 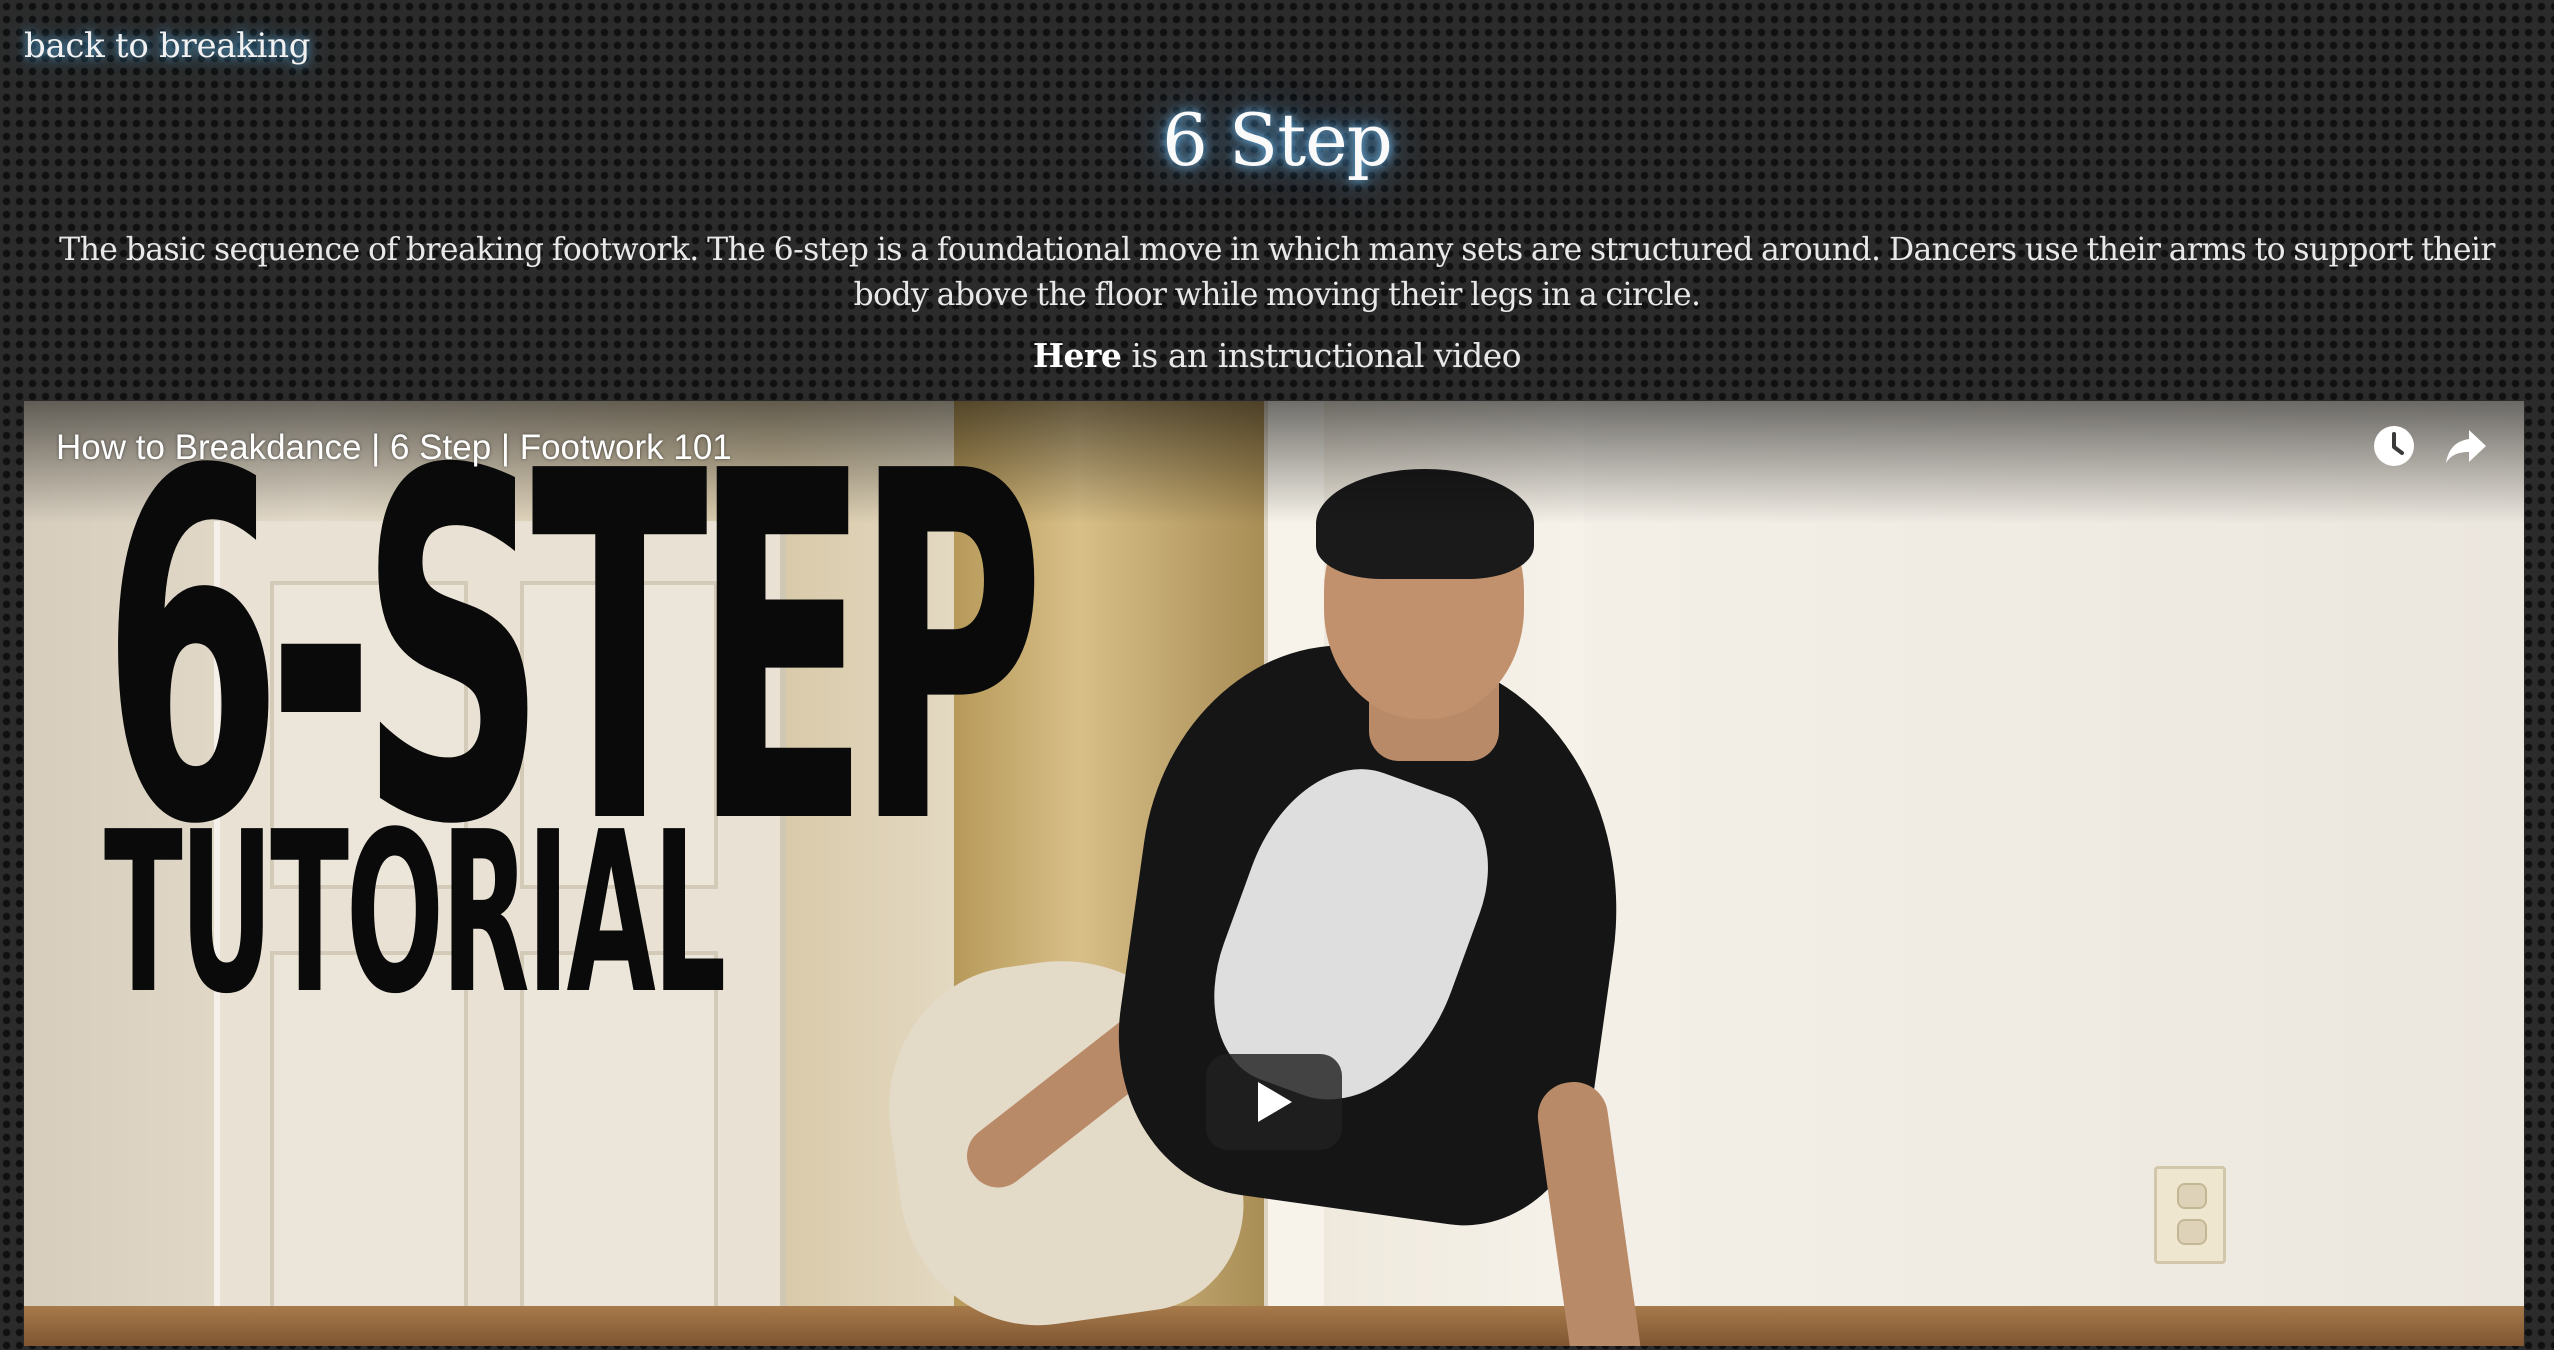 I want to click on instructional-video-line: Here is an instructional video, so click(x=1277, y=355).